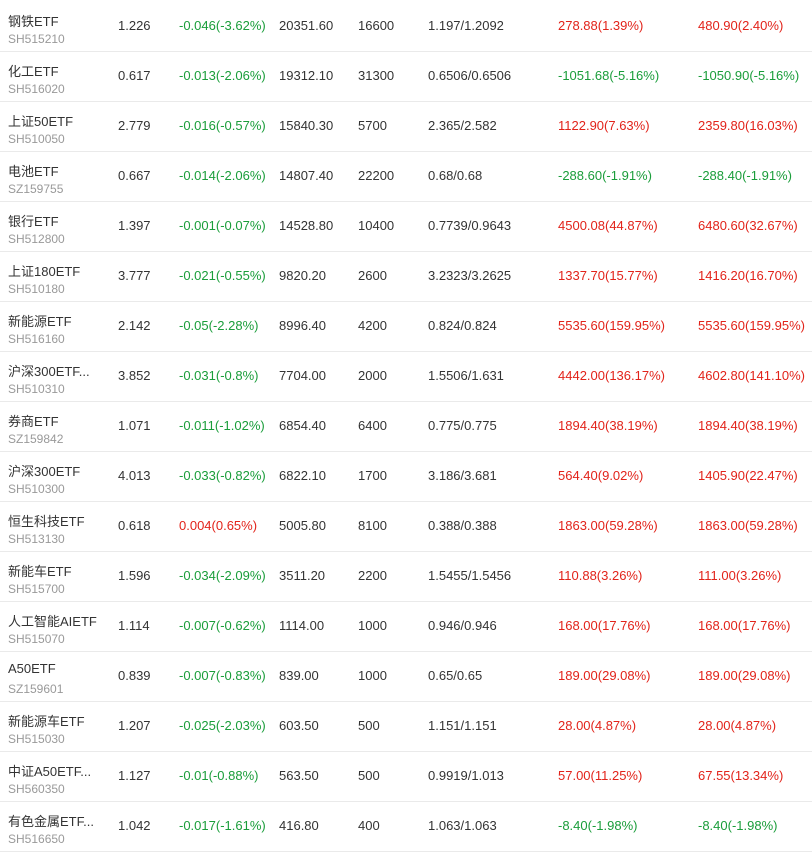 The width and height of the screenshot is (812, 852). I want to click on fund-code: SH510180, so click(36, 289).